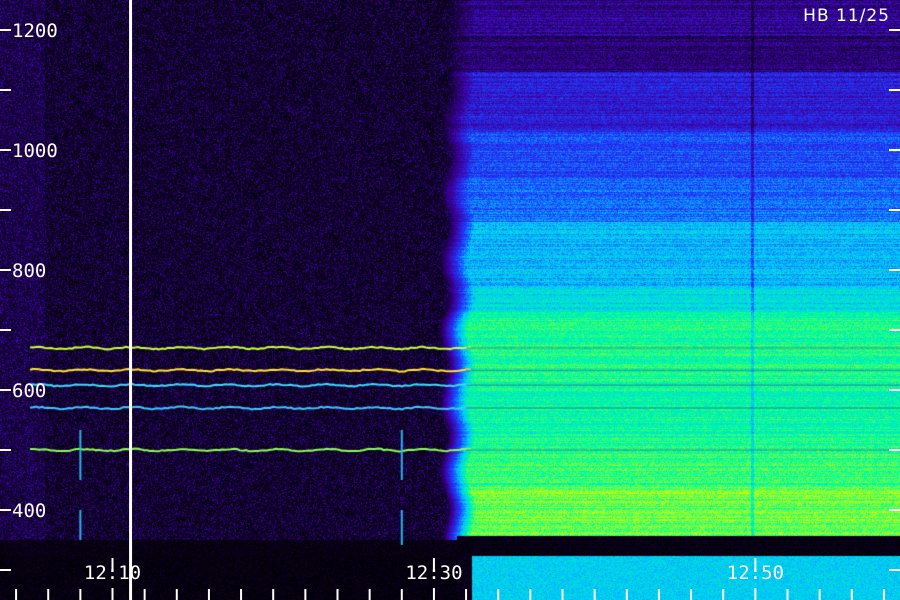  I want to click on x-tick-label-12:50: 12:50, so click(755, 573).